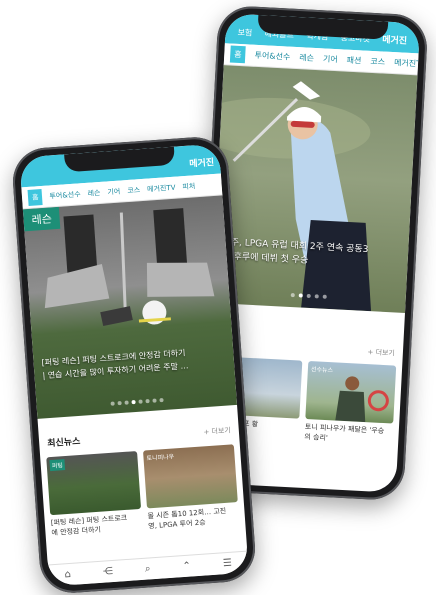 Image resolution: width=436 pixels, height=595 pixels. What do you see at coordinates (291, 196) in the screenshot?
I see `golfer-photo` at bounding box center [291, 196].